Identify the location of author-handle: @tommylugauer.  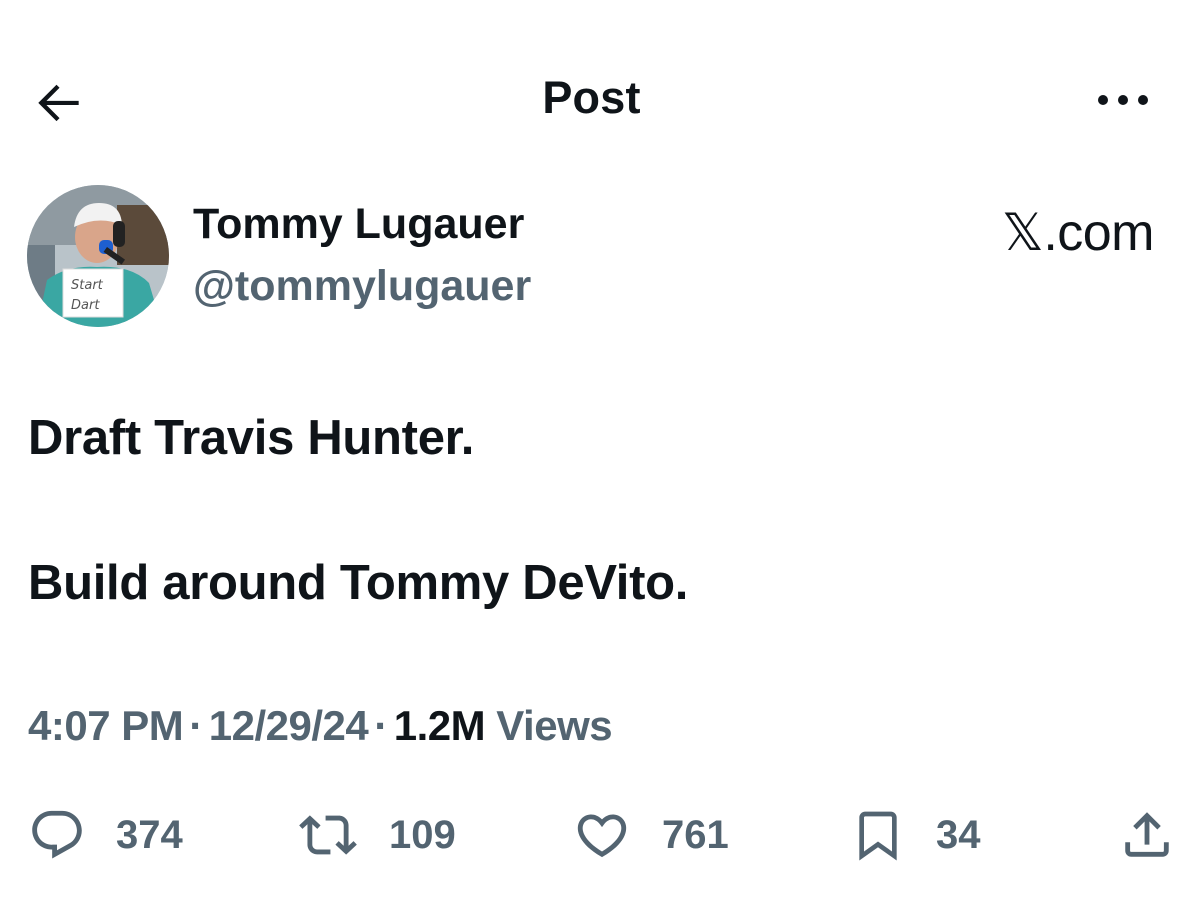
(362, 286).